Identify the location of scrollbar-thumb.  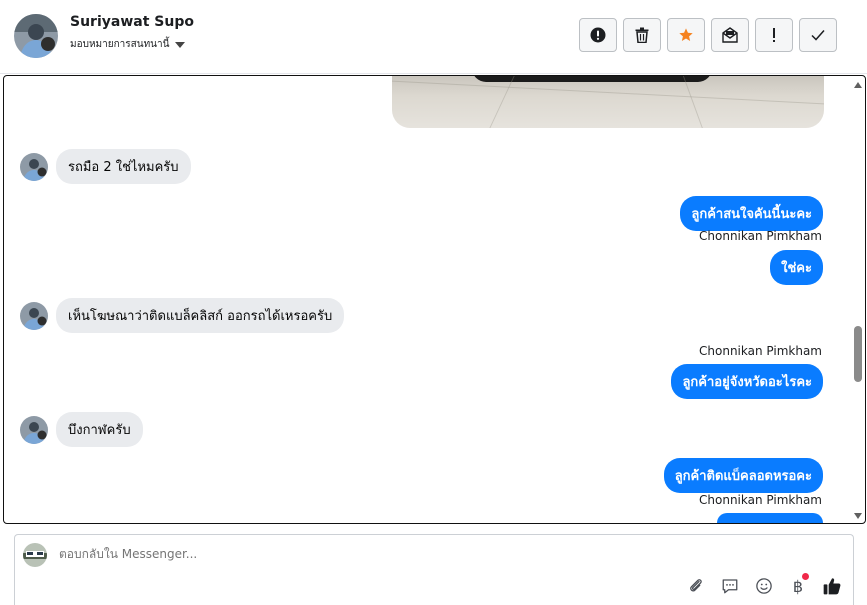
(858, 354).